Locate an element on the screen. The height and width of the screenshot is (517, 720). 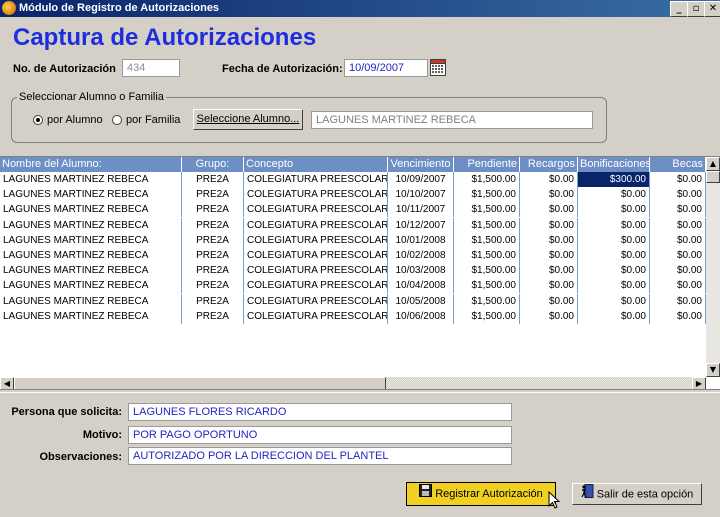
scroll-right-arrow-icon: ▶ is located at coordinates (699, 383).